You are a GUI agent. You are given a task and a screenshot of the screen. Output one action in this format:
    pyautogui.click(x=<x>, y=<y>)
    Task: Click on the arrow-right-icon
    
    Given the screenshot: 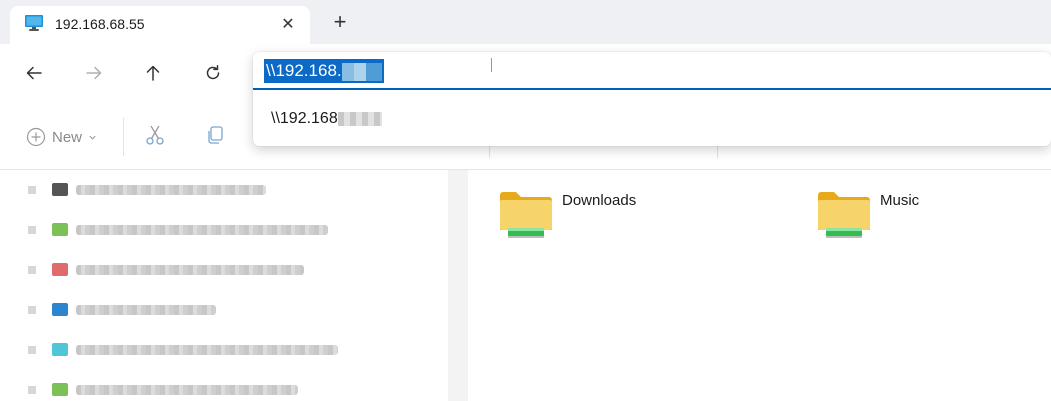 What is the action you would take?
    pyautogui.click(x=94, y=73)
    